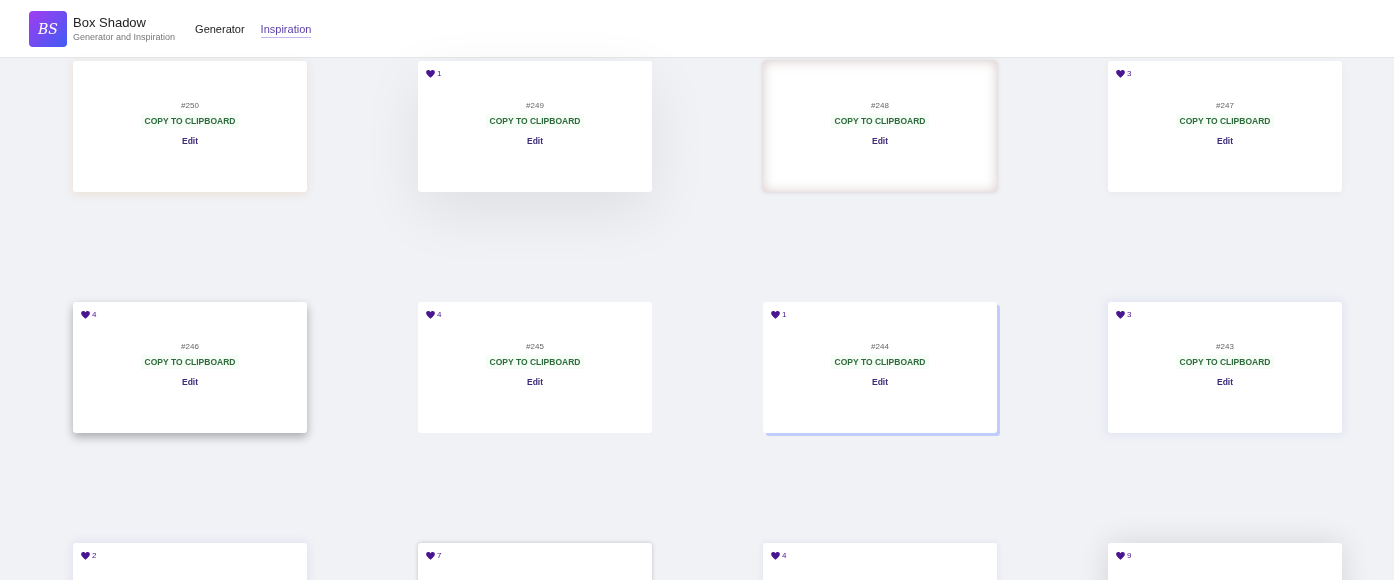 This screenshot has height=580, width=1394. I want to click on shadow-number: #244, so click(880, 346).